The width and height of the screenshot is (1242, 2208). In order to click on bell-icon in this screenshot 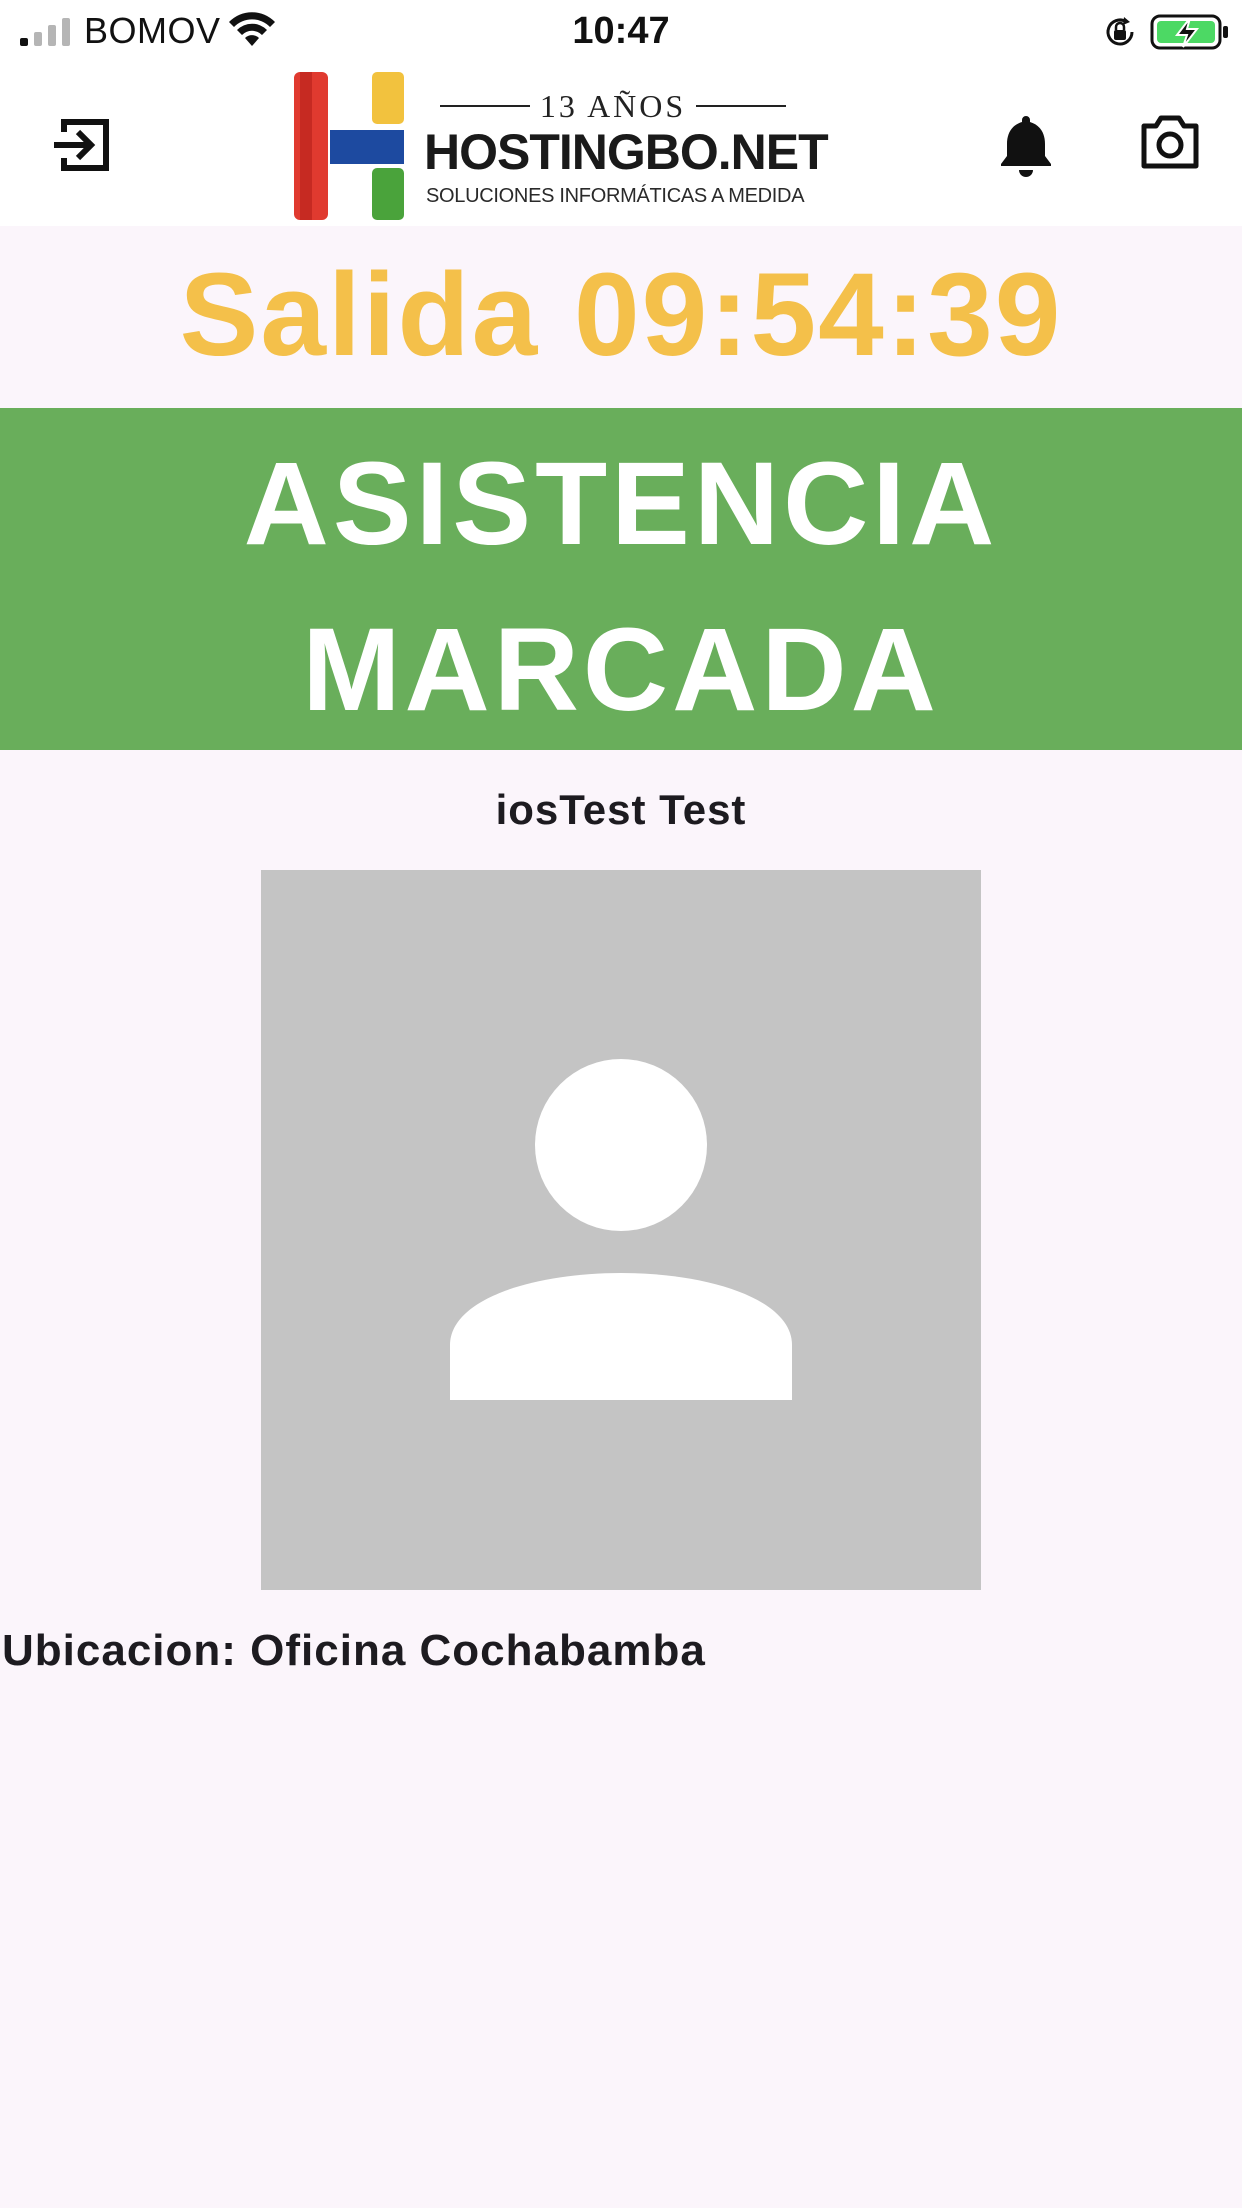, I will do `click(1026, 145)`.